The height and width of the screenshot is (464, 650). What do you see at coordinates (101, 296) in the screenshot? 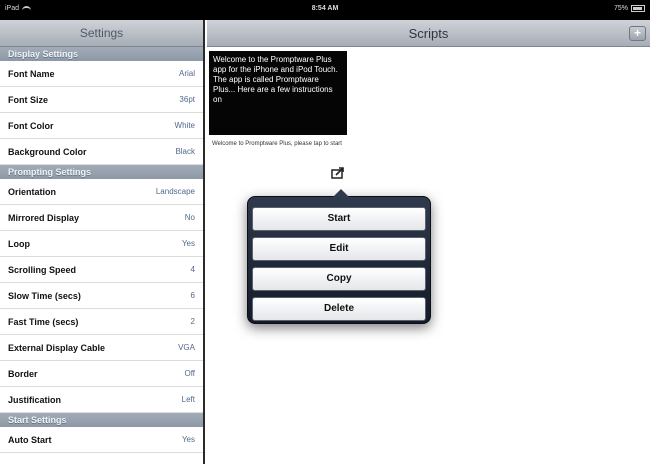
I see `setting-row-slow-time: Slow Time (secs) 6` at bounding box center [101, 296].